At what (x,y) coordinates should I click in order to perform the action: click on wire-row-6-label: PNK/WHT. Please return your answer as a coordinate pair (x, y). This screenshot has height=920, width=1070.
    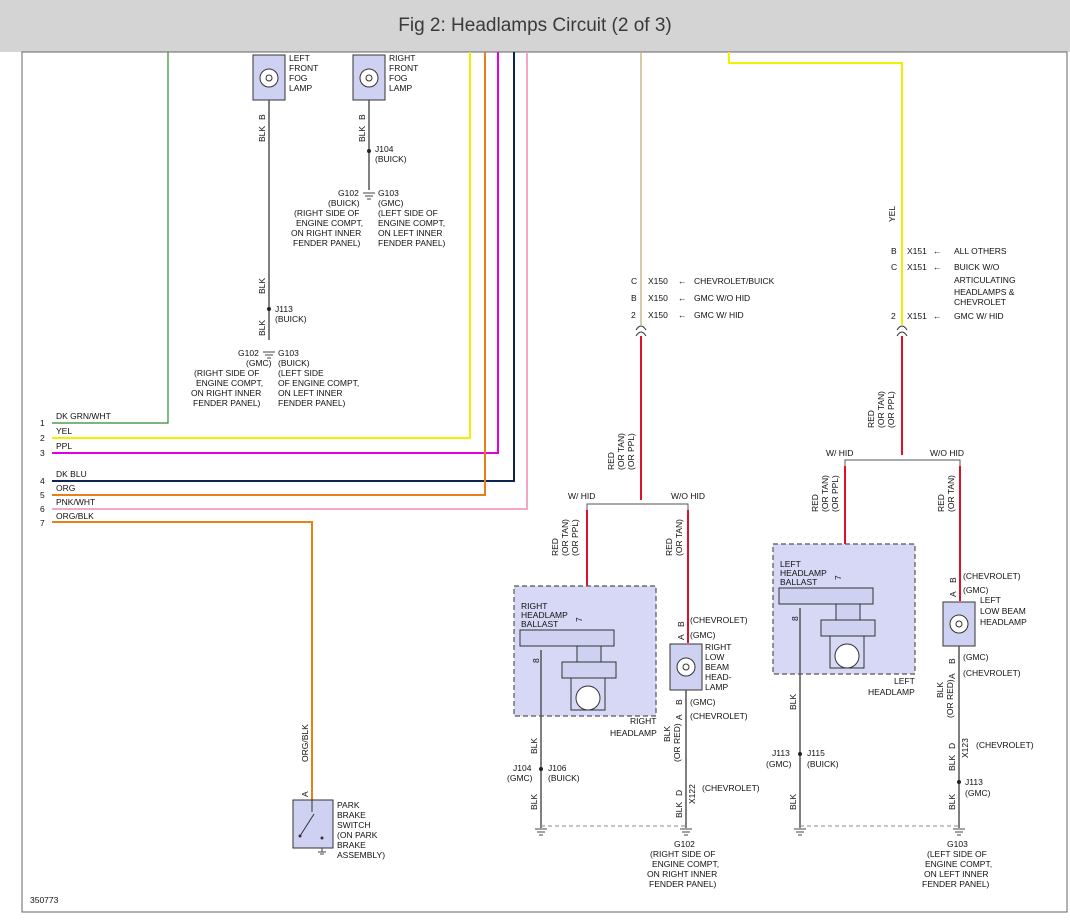
    Looking at the image, I should click on (75, 502).